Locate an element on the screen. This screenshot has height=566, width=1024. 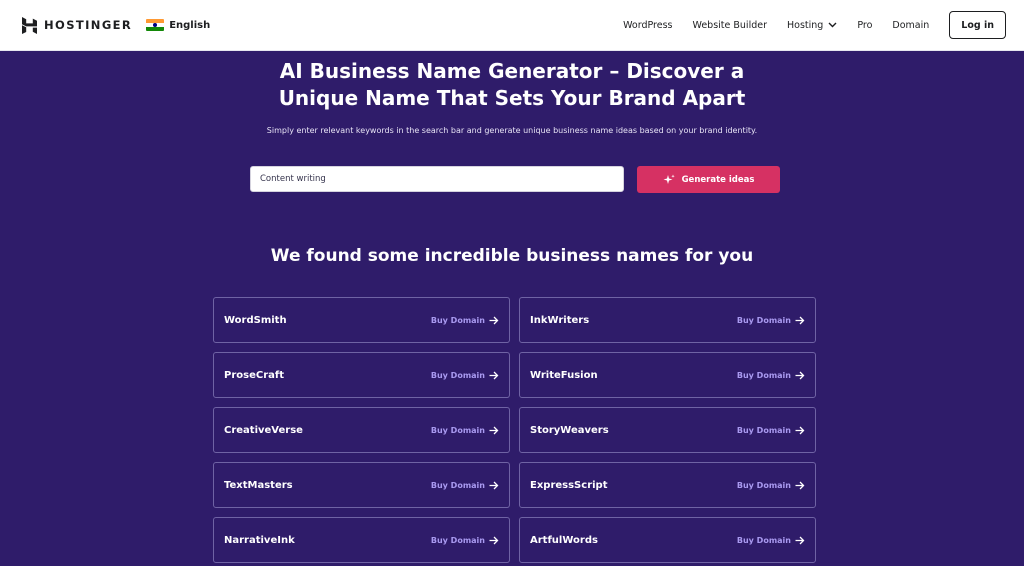
generate-ideas-button: Generate ideas is located at coordinates (708, 179).